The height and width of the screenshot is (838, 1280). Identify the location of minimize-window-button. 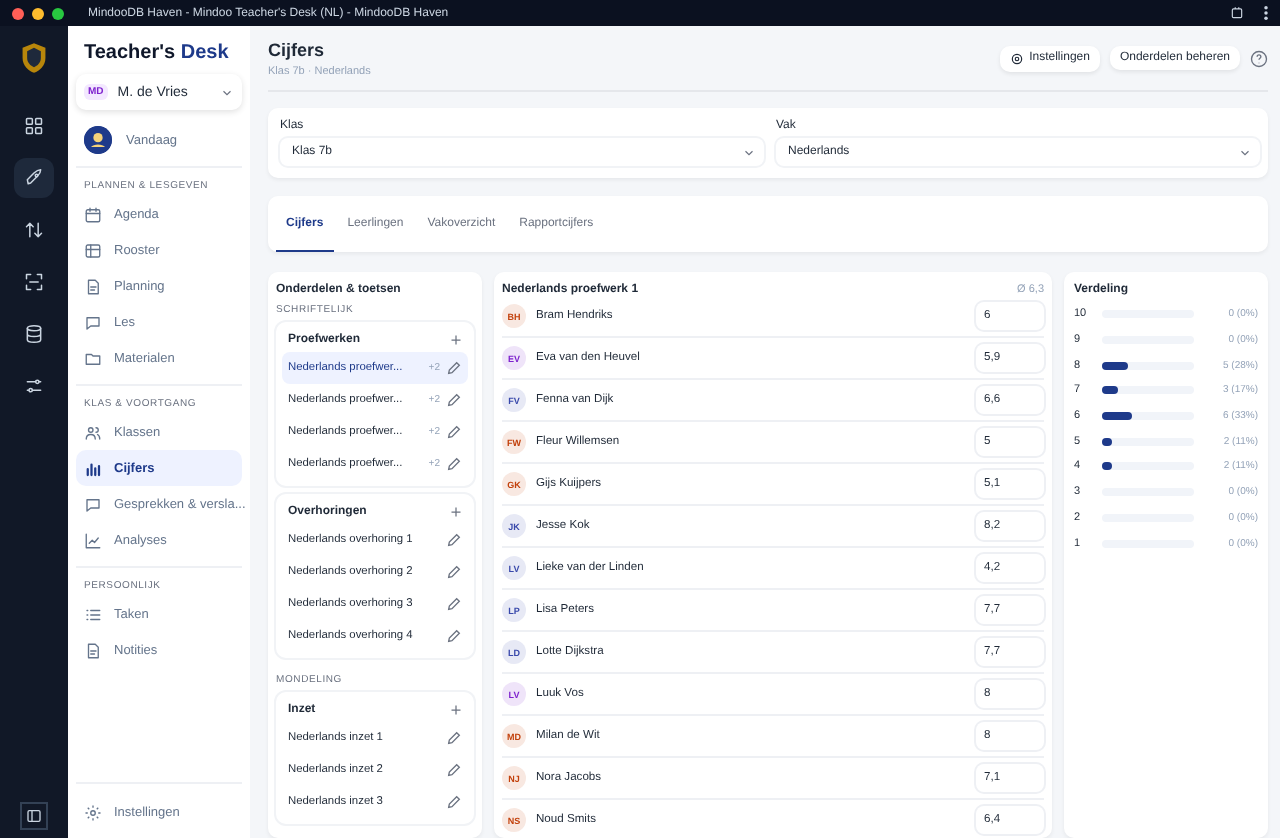
(38, 13).